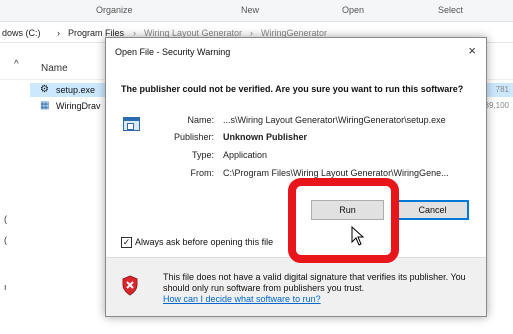 This screenshot has height=334, width=513. I want to click on sort-up-icon: ^, so click(16, 64).